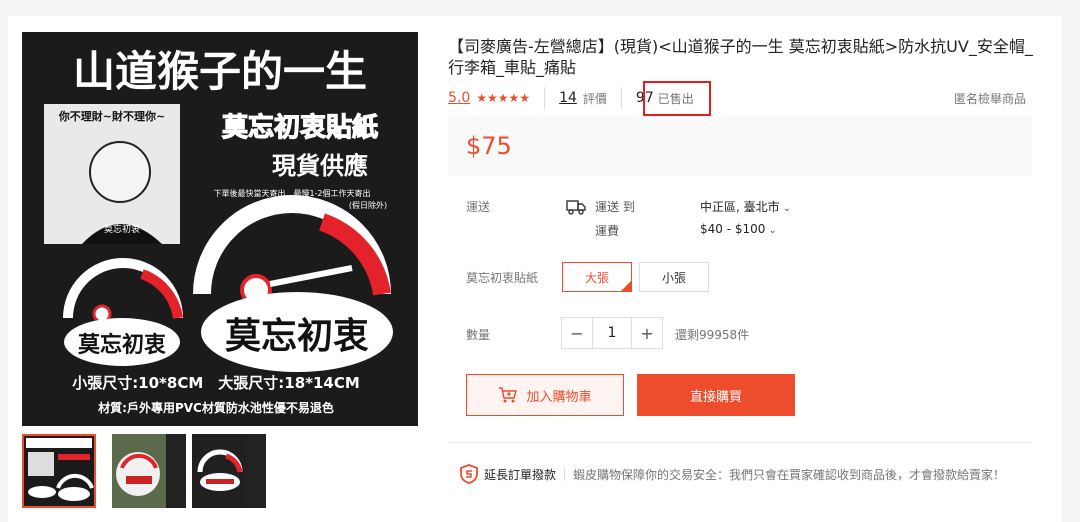  I want to click on rating-value: 5.0, so click(459, 98).